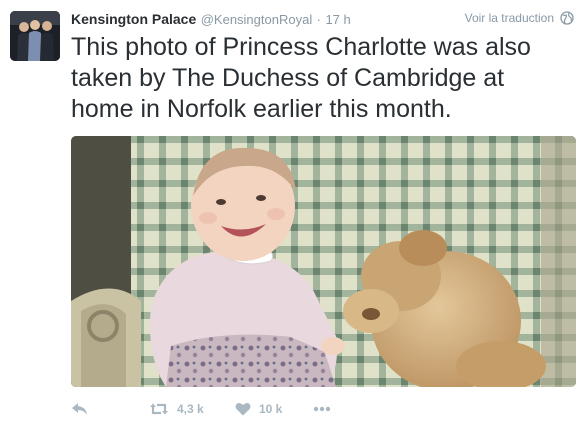 The height and width of the screenshot is (430, 588). Describe the element at coordinates (35, 36) in the screenshot. I see `avatar` at that location.